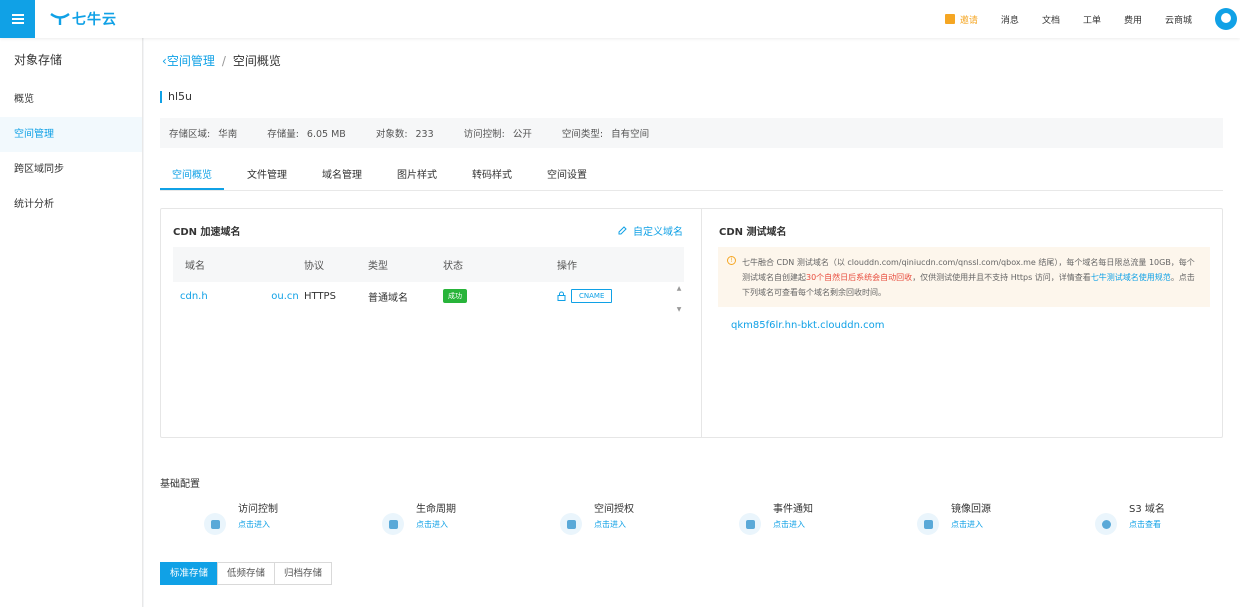 The height and width of the screenshot is (607, 1240). I want to click on nav-invite-label: 邀请, so click(968, 20).